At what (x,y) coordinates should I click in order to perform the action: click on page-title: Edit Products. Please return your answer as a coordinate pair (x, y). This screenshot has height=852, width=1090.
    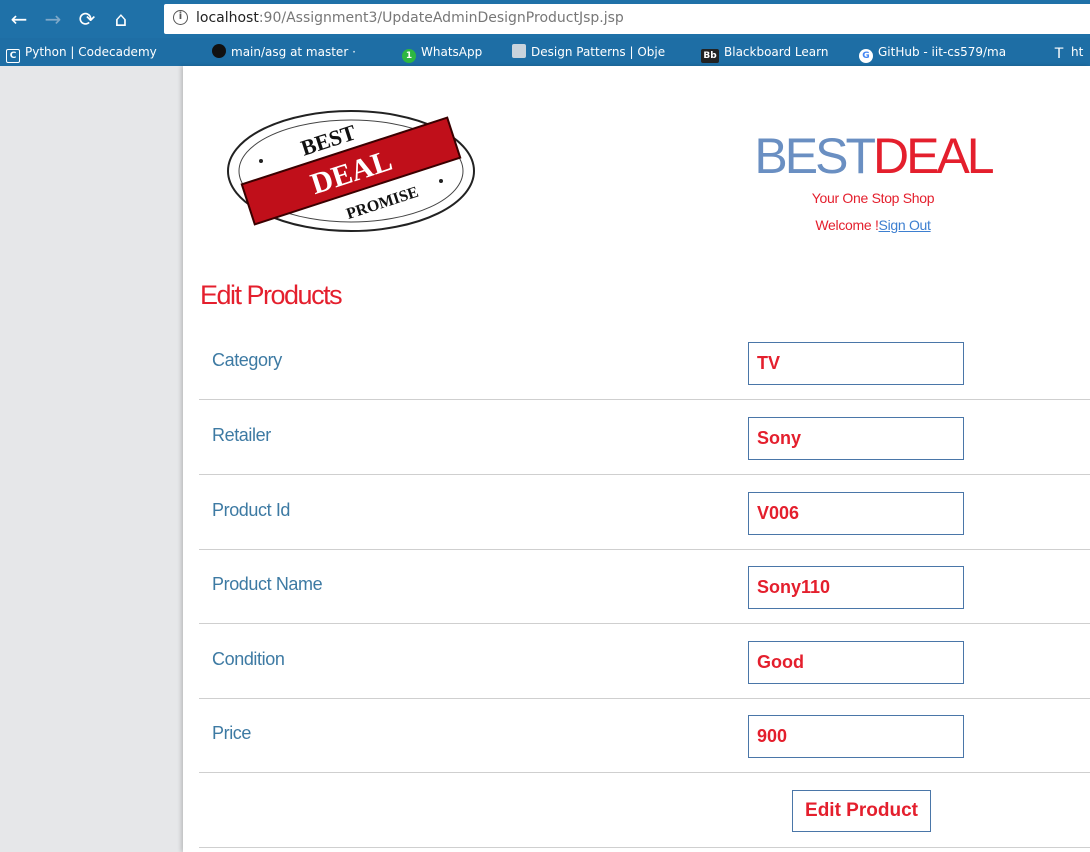
    Looking at the image, I should click on (271, 295).